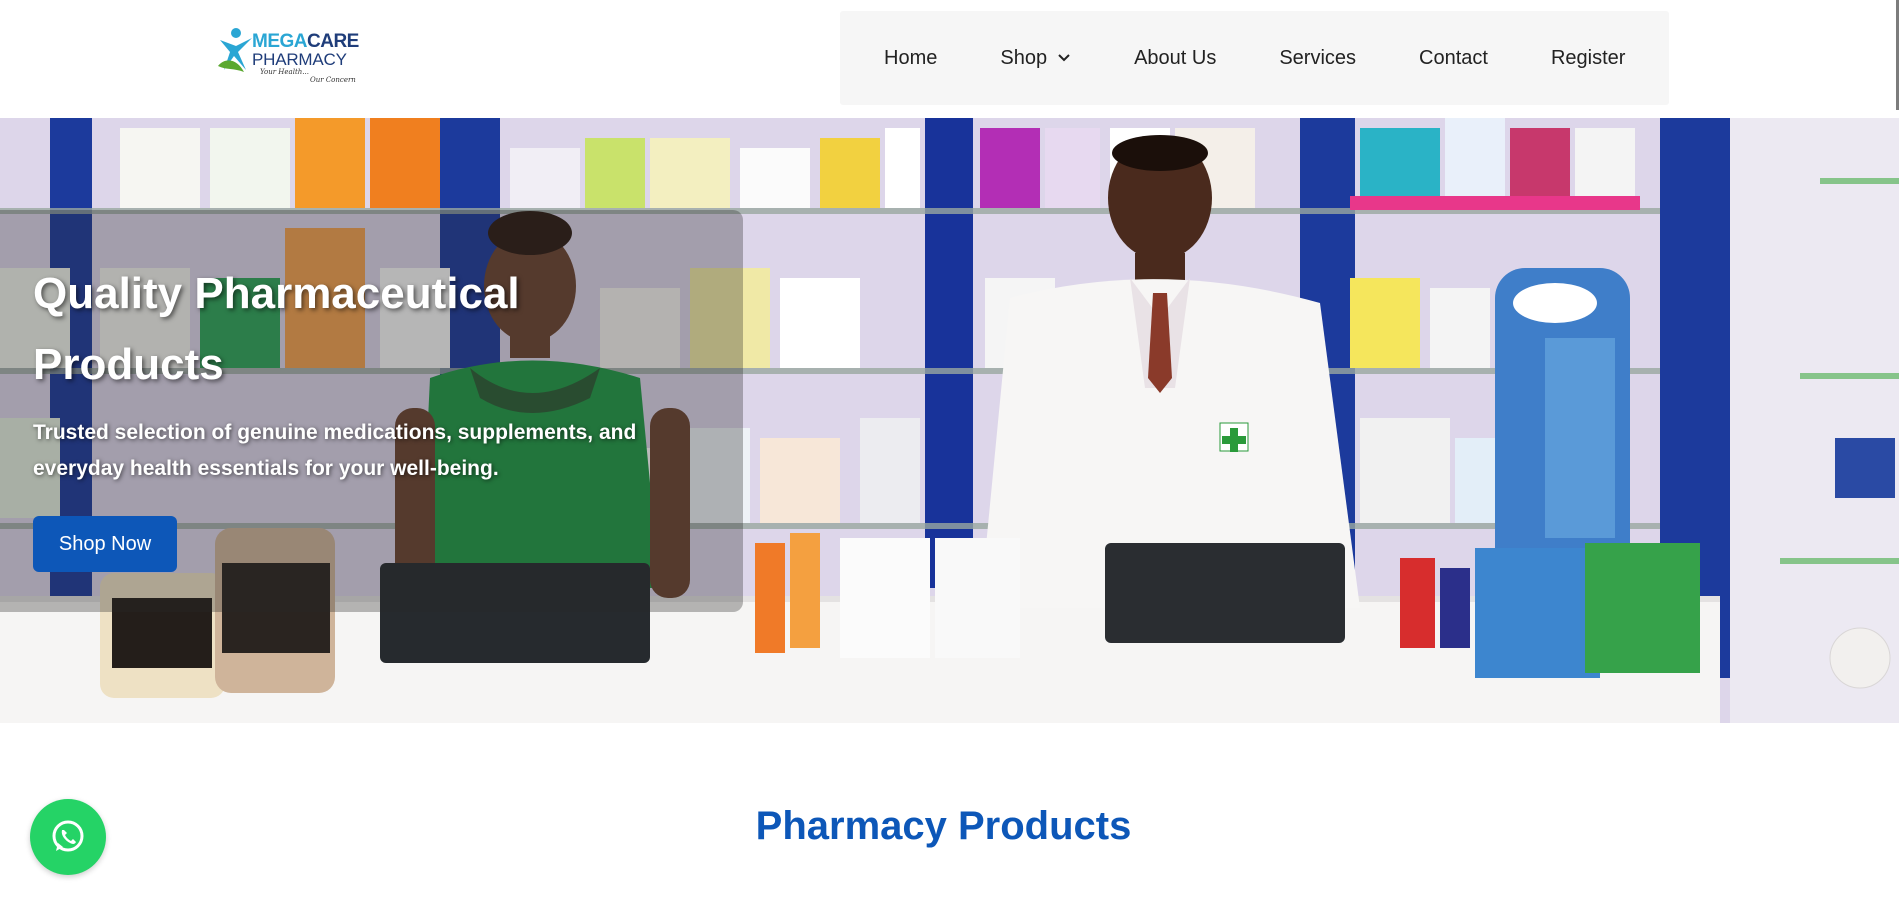 The image size is (1899, 902). I want to click on nav-contact-label: Contact, so click(1453, 57).